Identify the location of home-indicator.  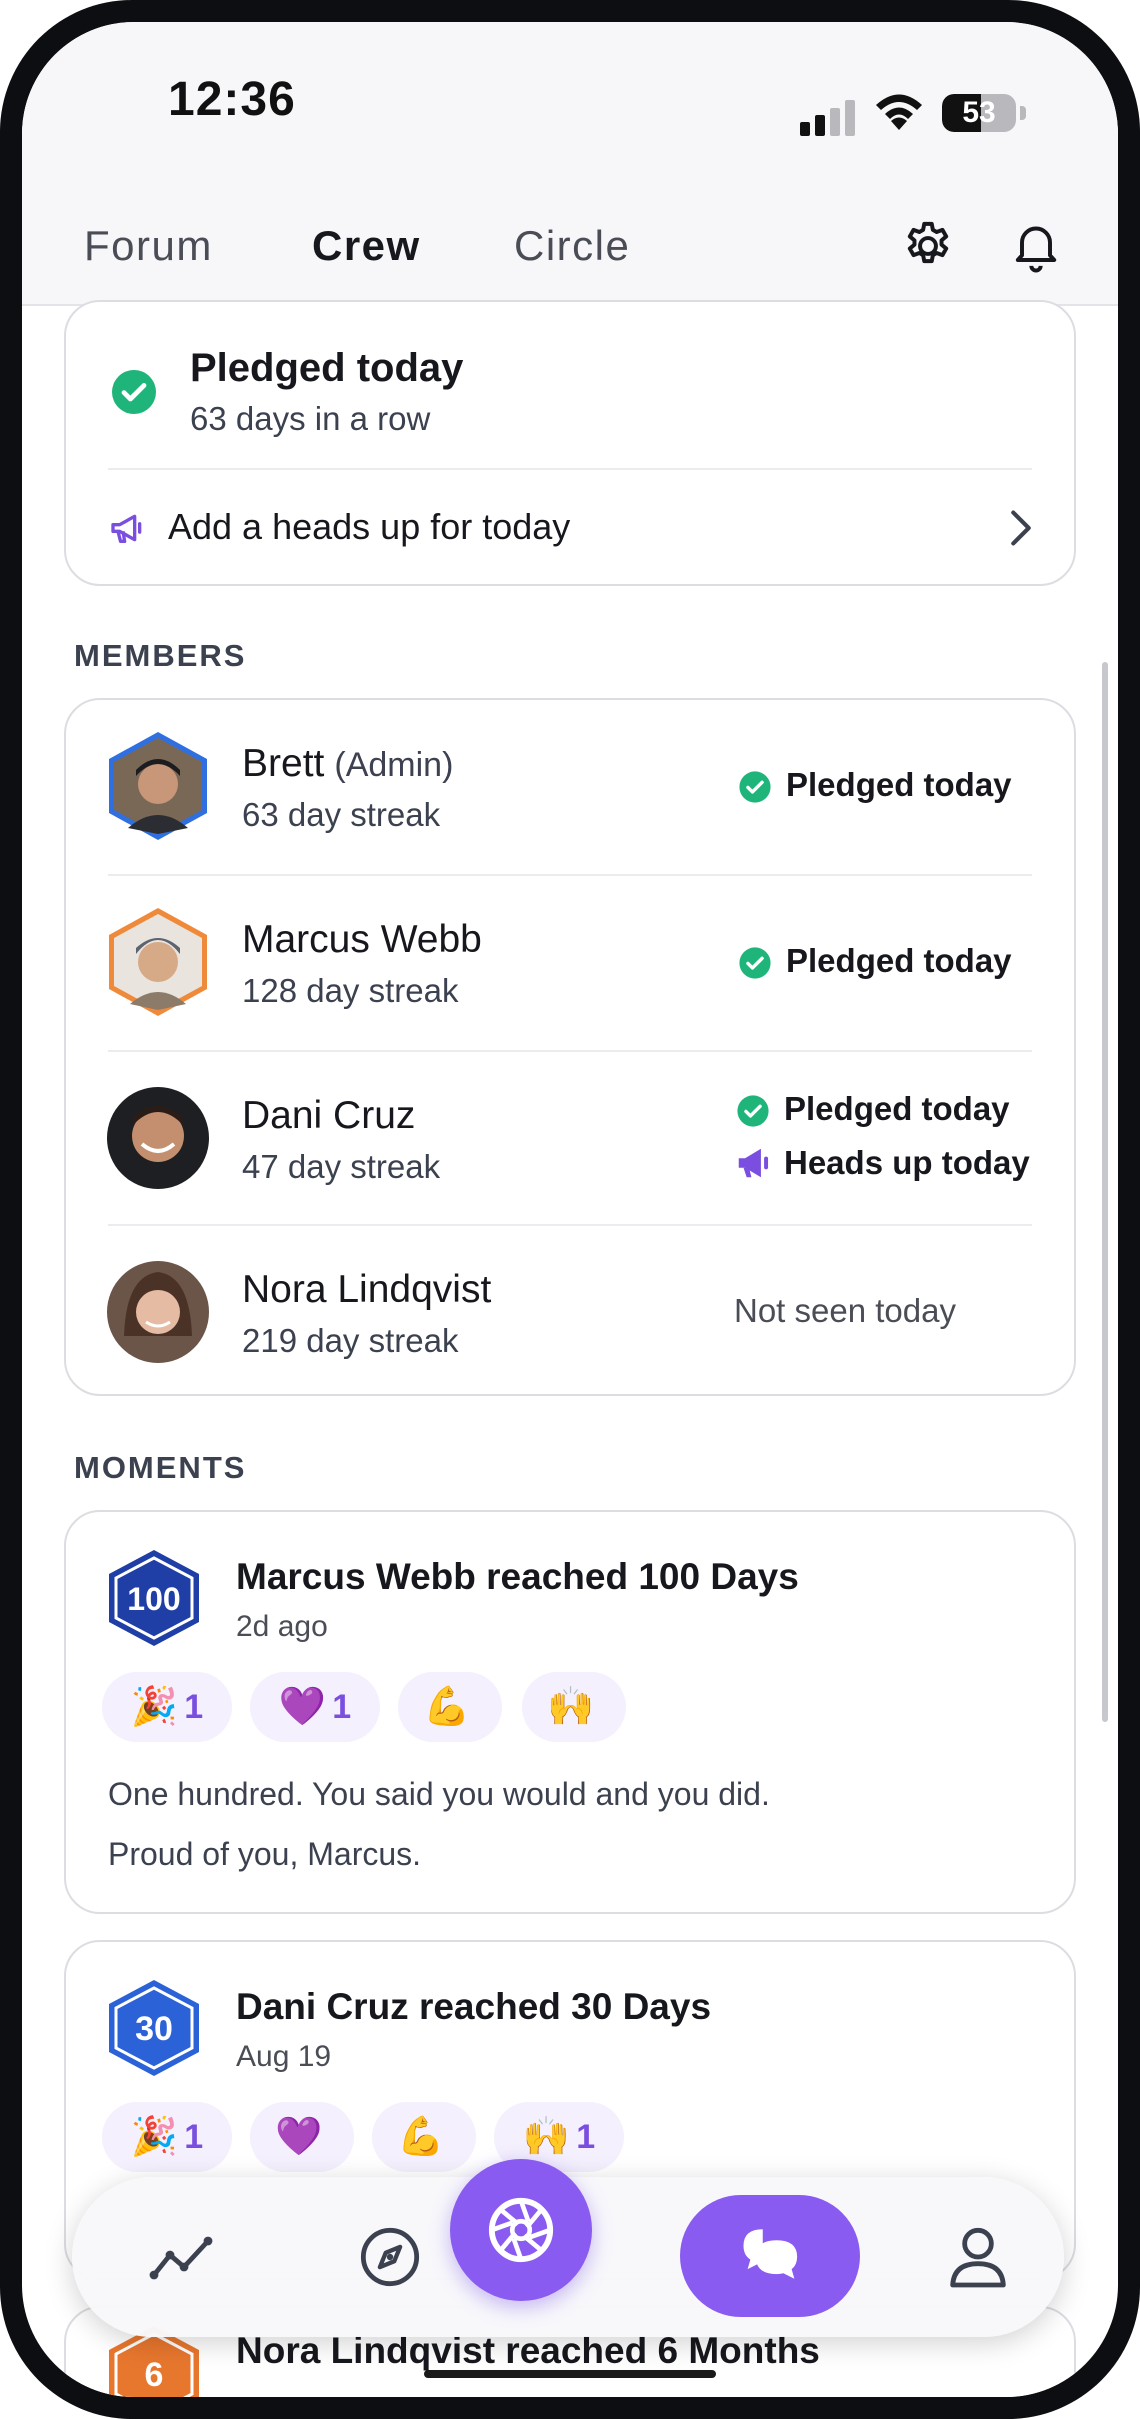
(570, 2374).